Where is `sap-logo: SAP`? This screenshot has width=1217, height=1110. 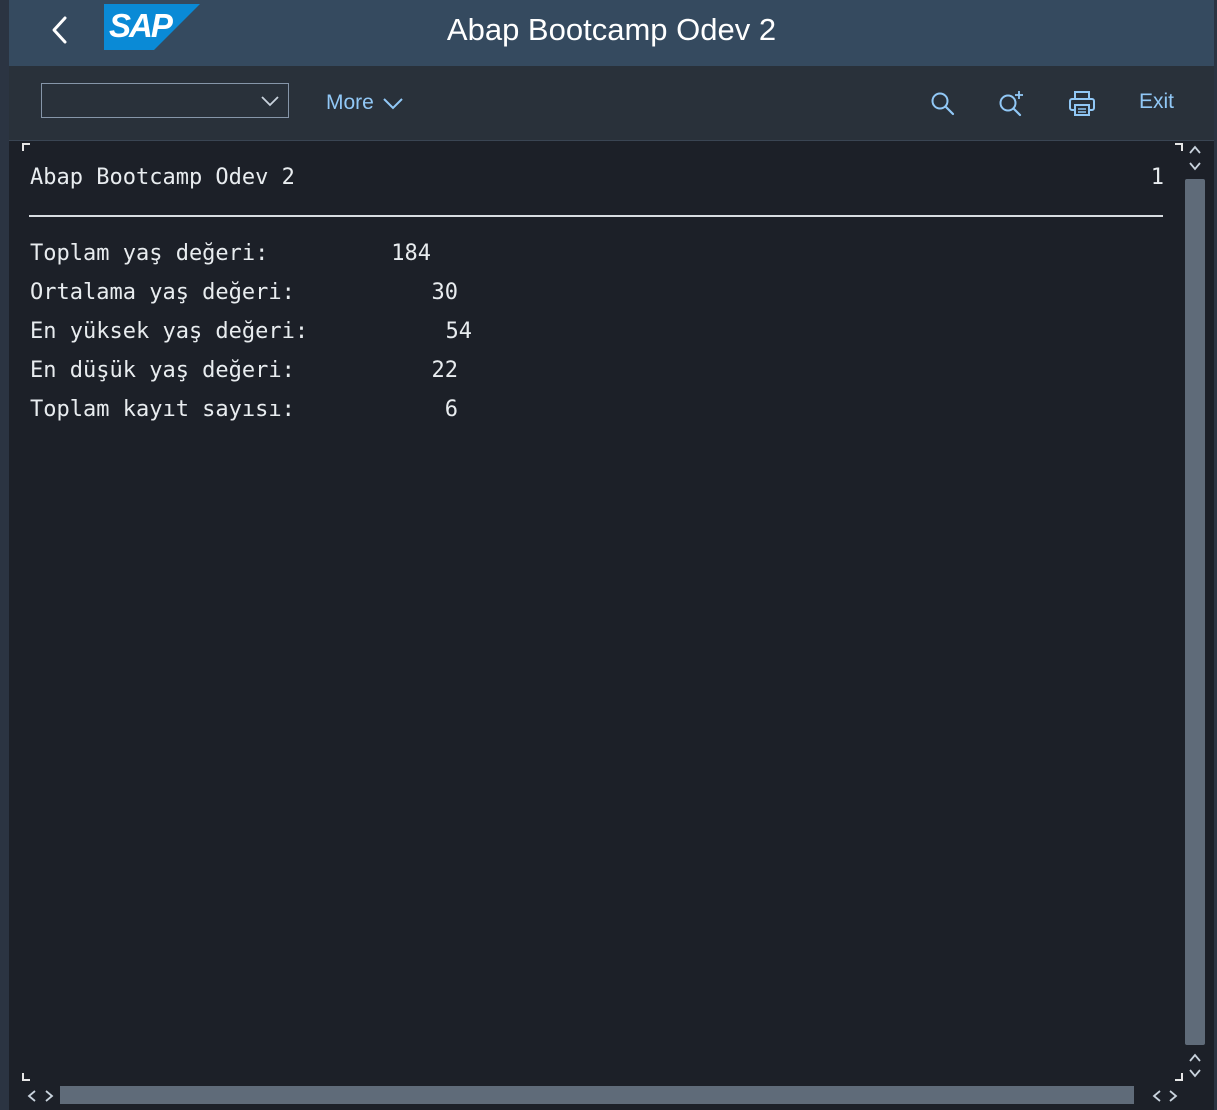 sap-logo: SAP is located at coordinates (152, 27).